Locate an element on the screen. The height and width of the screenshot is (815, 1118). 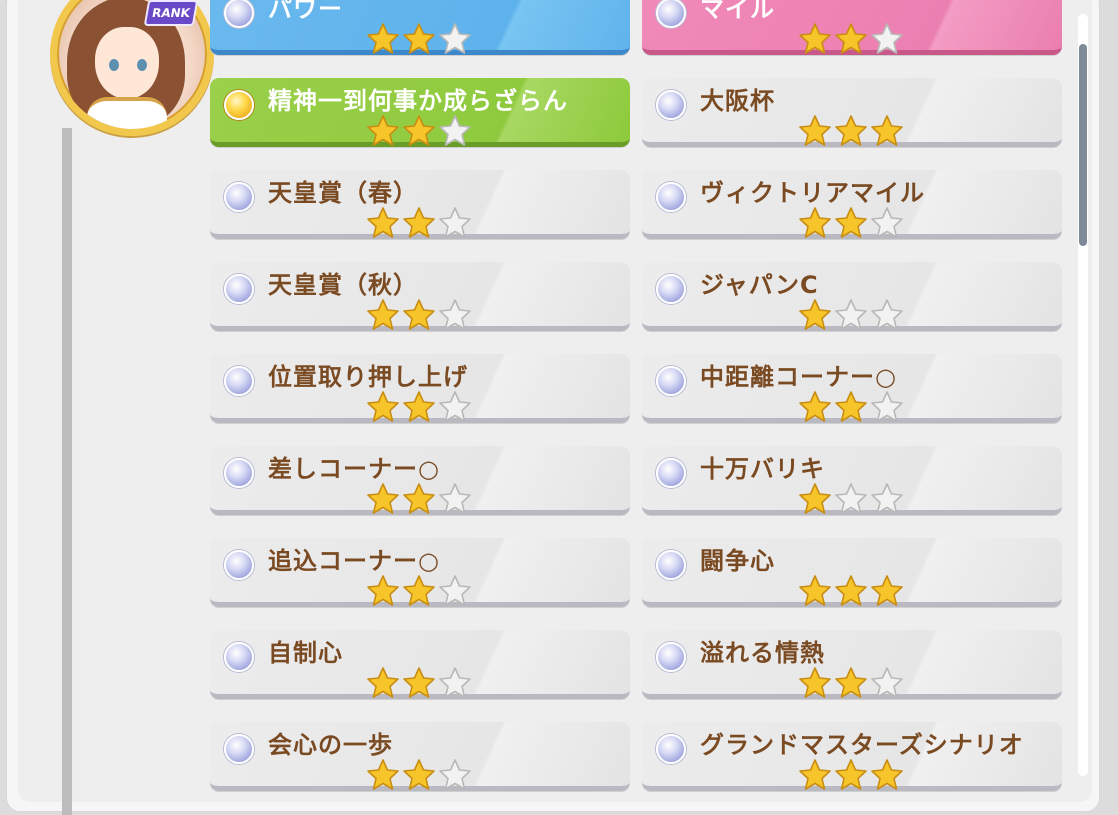
skill-card: 中距離コーナー○ is located at coordinates (852, 388).